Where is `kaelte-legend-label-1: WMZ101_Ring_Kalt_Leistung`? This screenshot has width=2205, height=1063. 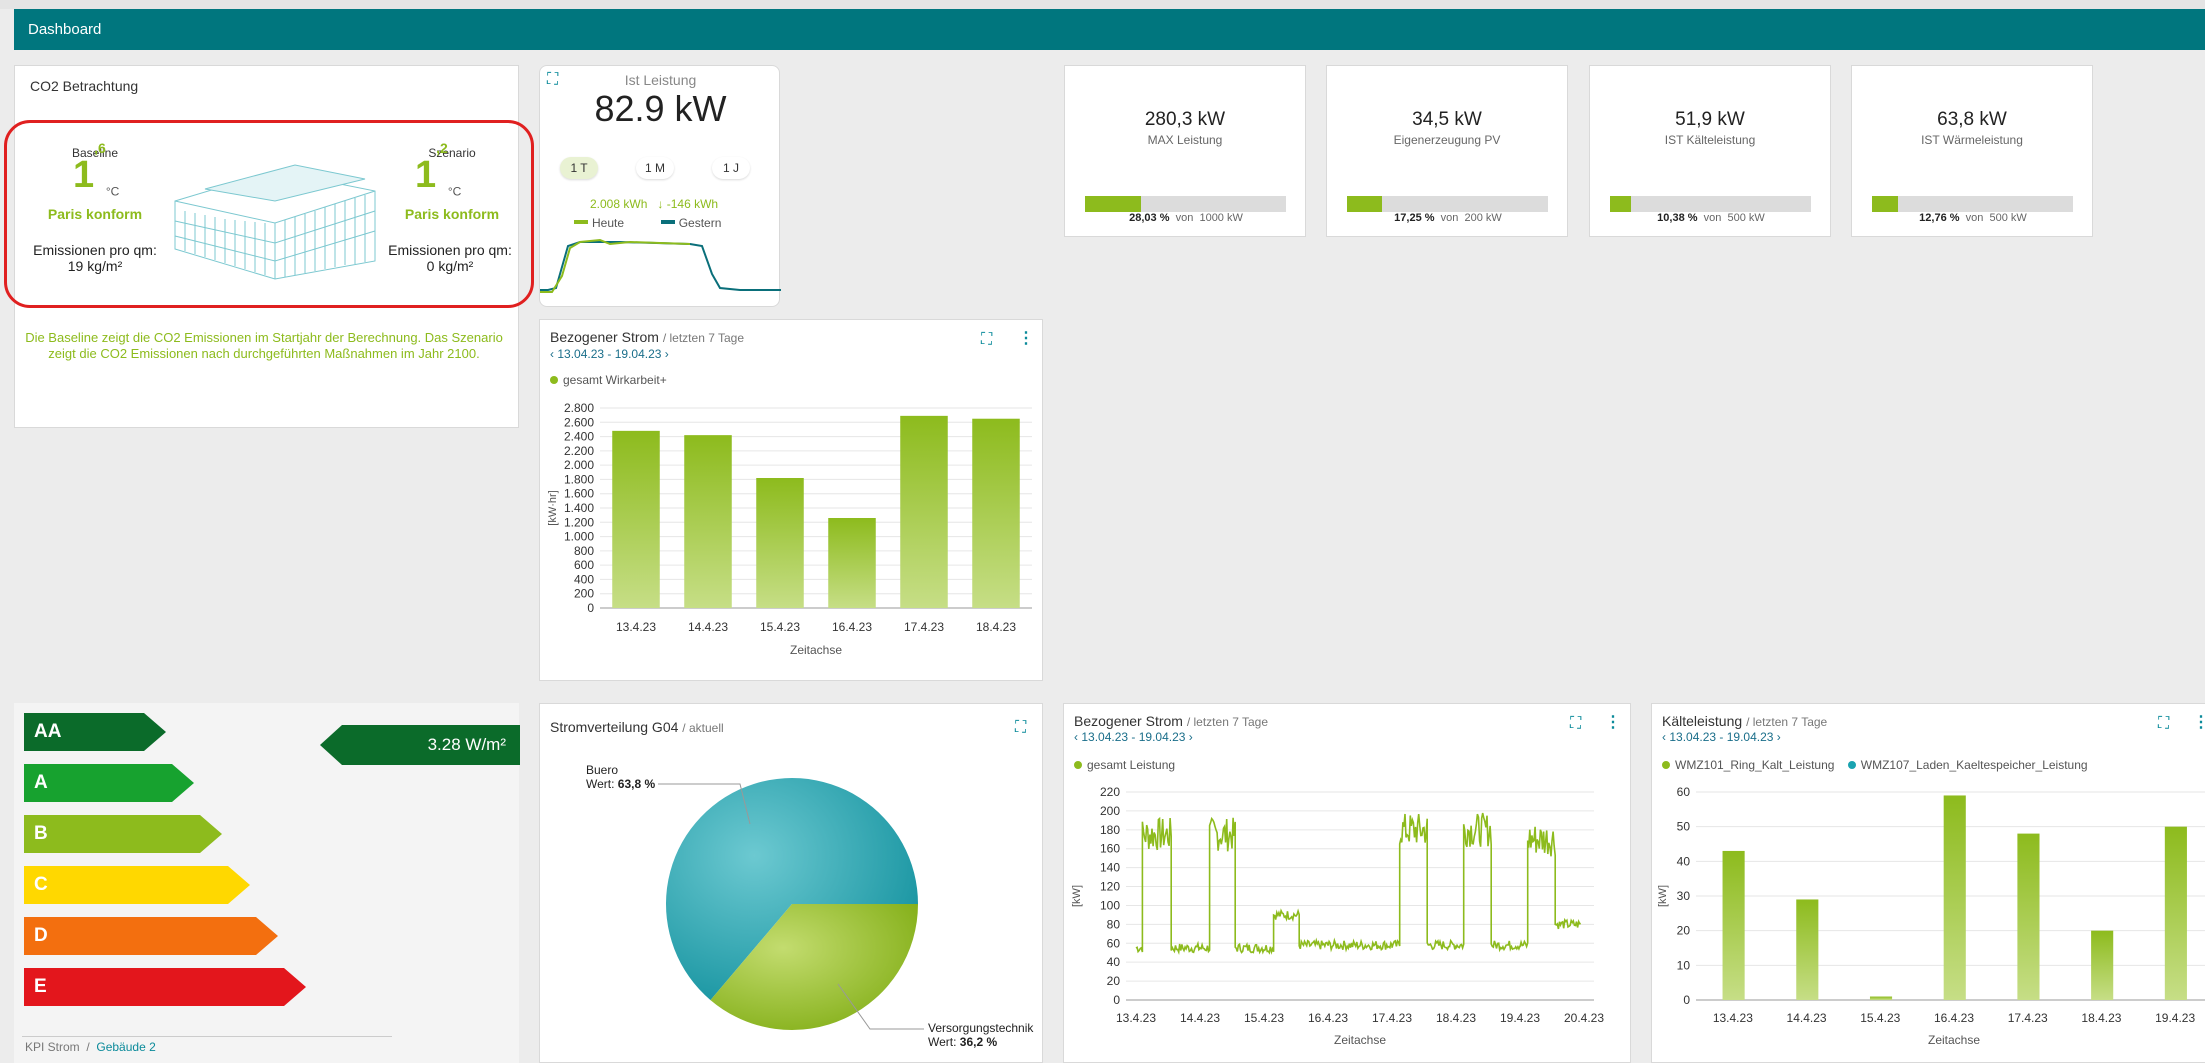
kaelte-legend-label-1: WMZ101_Ring_Kalt_Leistung is located at coordinates (1755, 765).